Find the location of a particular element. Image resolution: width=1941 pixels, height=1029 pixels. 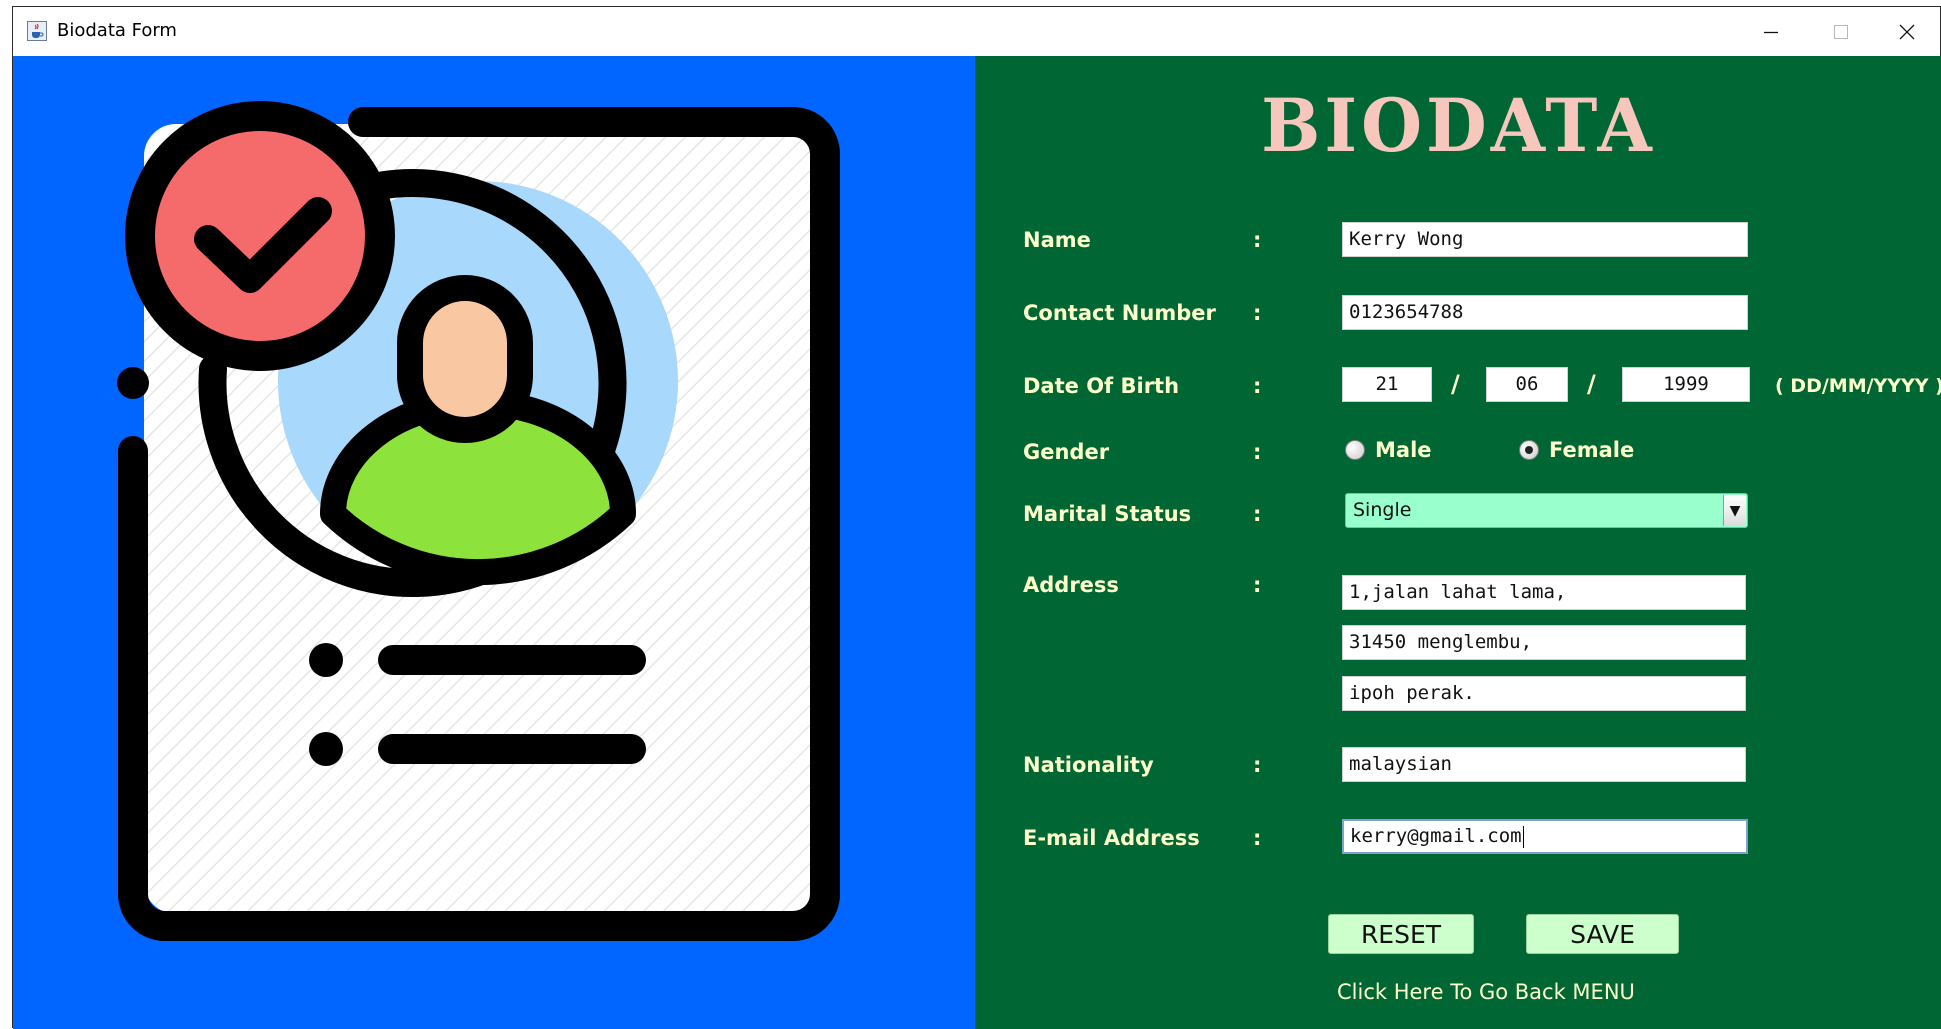

title-bar: Biodata Form is located at coordinates (976, 31).